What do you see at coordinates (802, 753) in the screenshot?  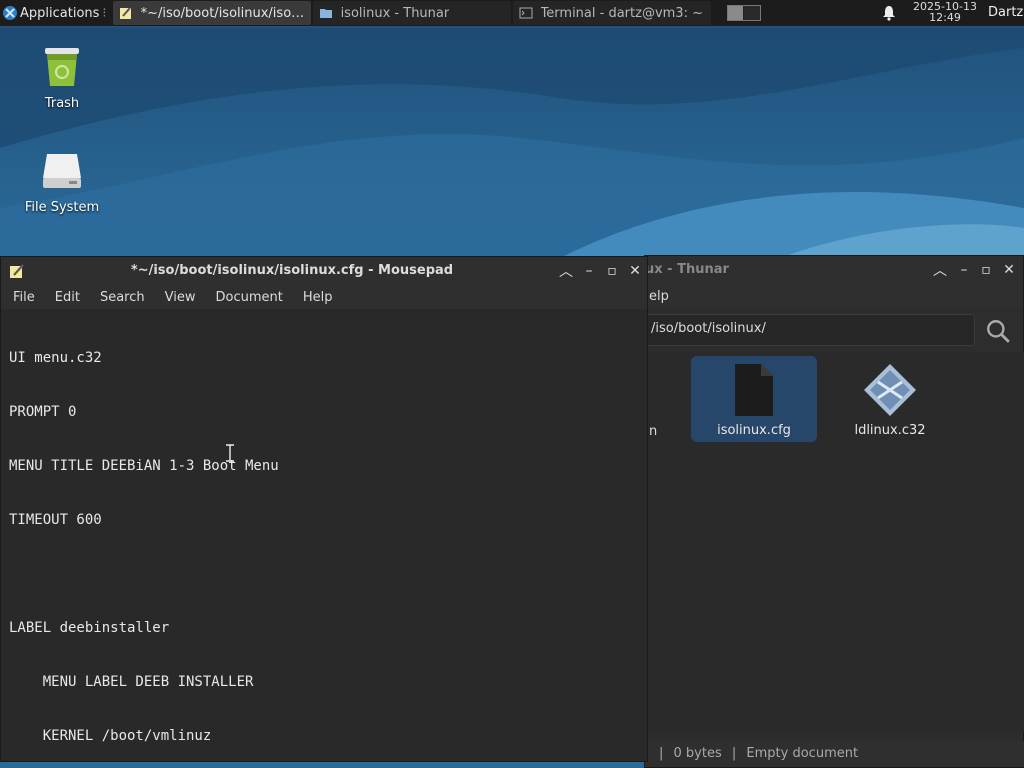 I see `status-type: Empty document` at bounding box center [802, 753].